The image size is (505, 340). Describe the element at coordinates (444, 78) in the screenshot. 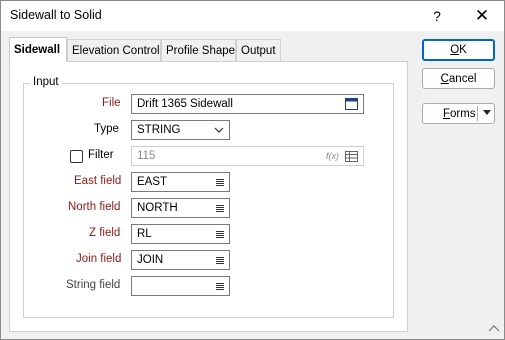

I see `cancel-mnemonic: C` at that location.